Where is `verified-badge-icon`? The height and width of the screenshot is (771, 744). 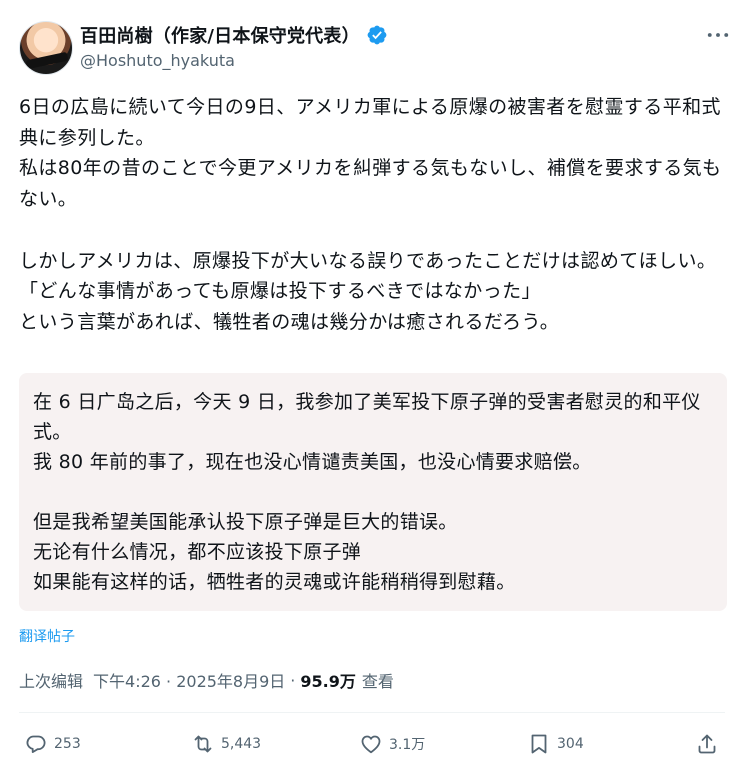 verified-badge-icon is located at coordinates (377, 35).